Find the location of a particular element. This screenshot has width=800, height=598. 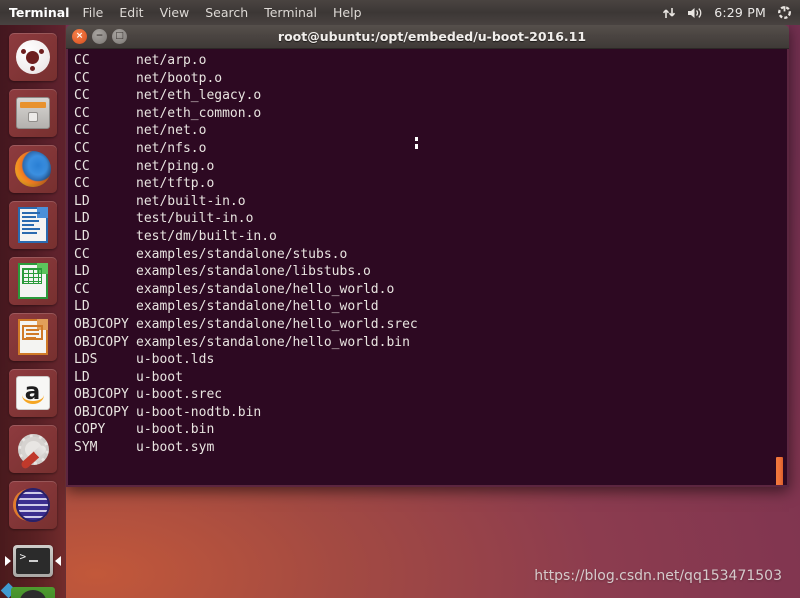

build-file: net/bootp.o is located at coordinates (179, 78).